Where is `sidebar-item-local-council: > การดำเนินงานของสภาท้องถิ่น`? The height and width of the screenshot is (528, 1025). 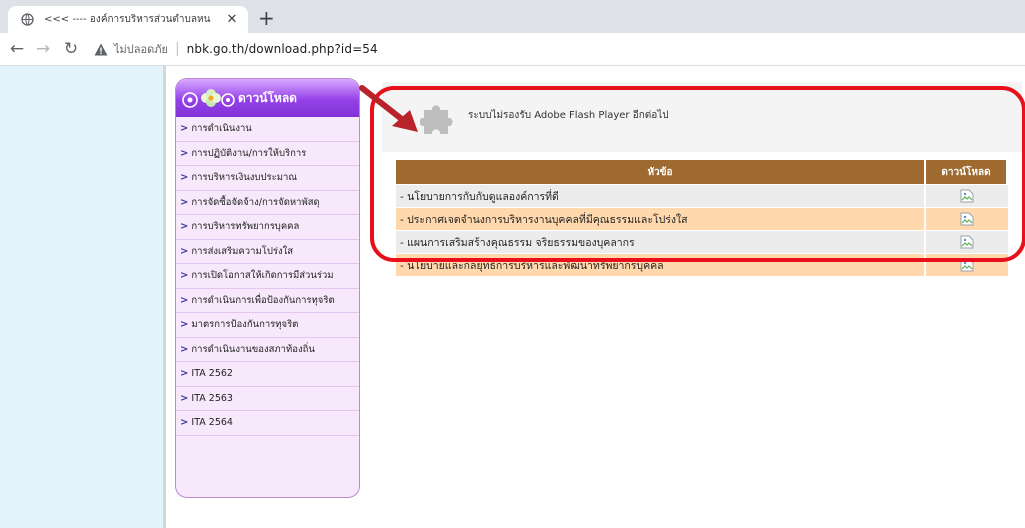 sidebar-item-local-council: > การดำเนินงานของสภาท้องถิ่น is located at coordinates (267, 350).